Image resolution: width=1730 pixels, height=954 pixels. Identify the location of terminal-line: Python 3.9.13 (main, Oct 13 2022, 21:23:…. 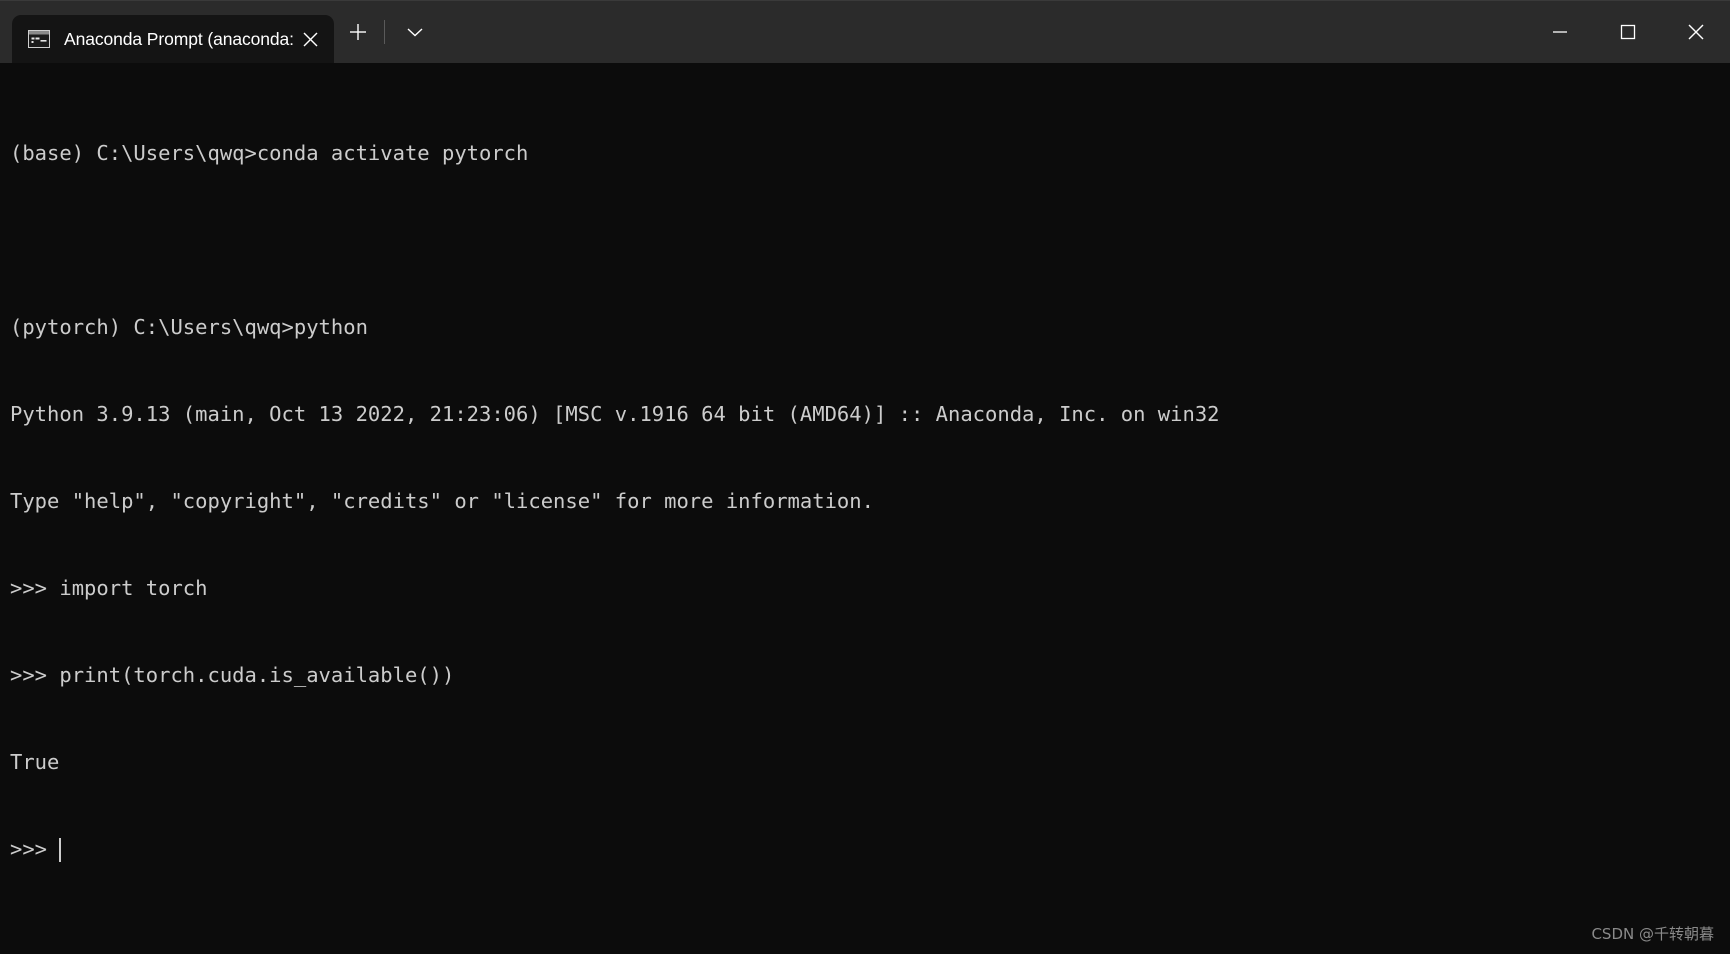
(615, 414).